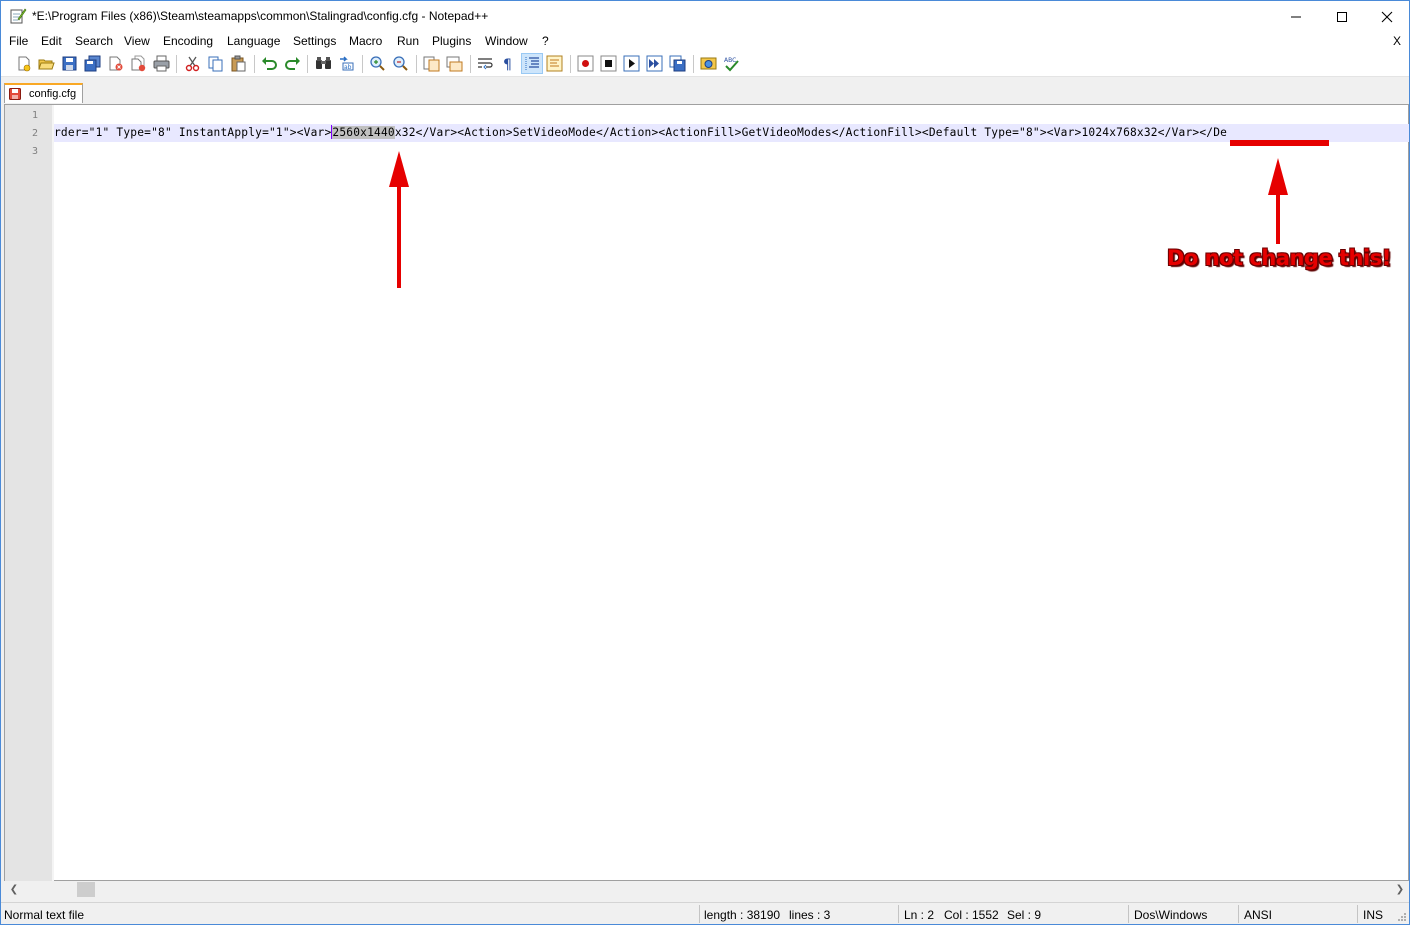 The width and height of the screenshot is (1410, 925). I want to click on minimize-button, so click(1296, 16).